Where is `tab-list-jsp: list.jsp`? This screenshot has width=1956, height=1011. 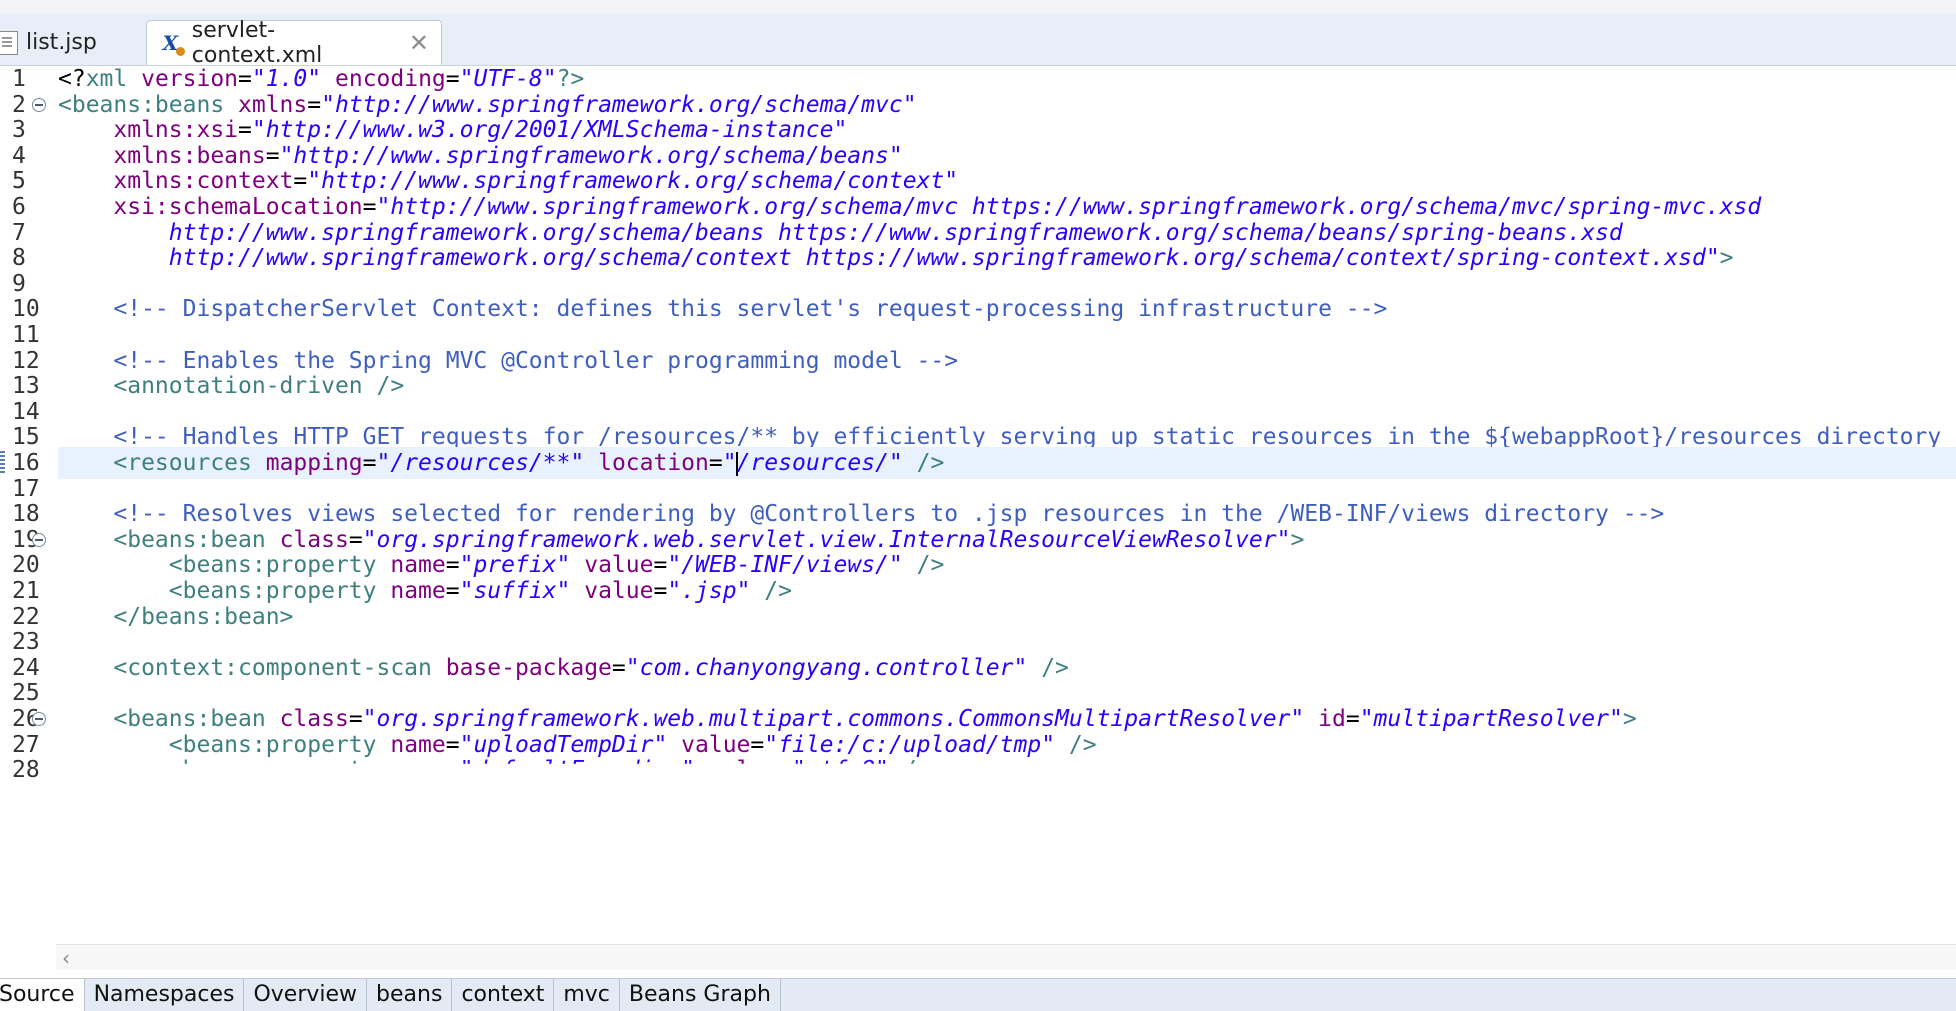 tab-list-jsp: list.jsp is located at coordinates (63, 42).